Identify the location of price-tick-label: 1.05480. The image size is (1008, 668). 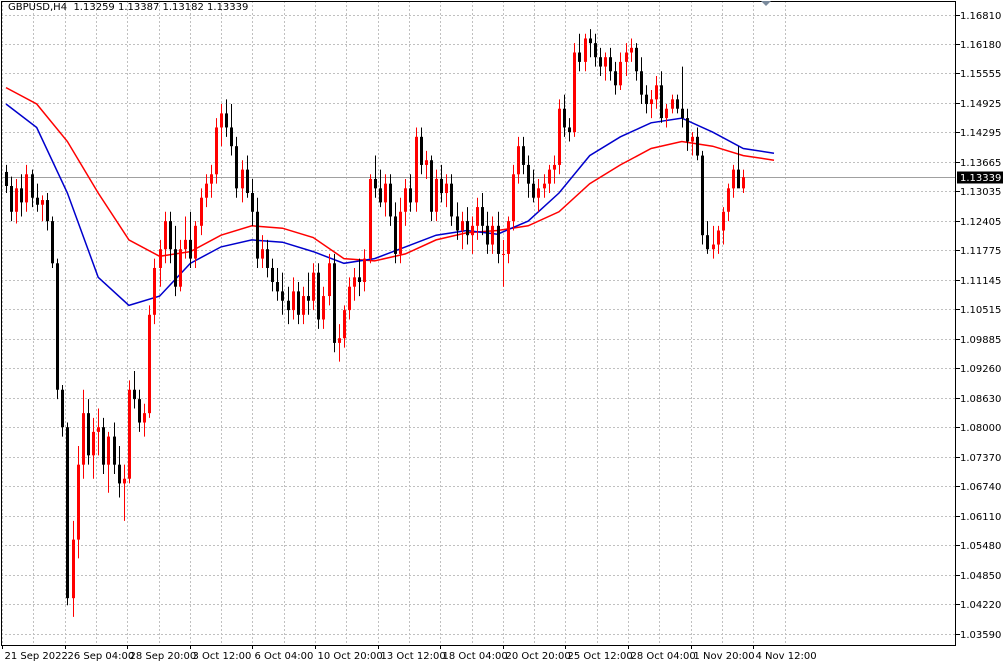
(980, 546).